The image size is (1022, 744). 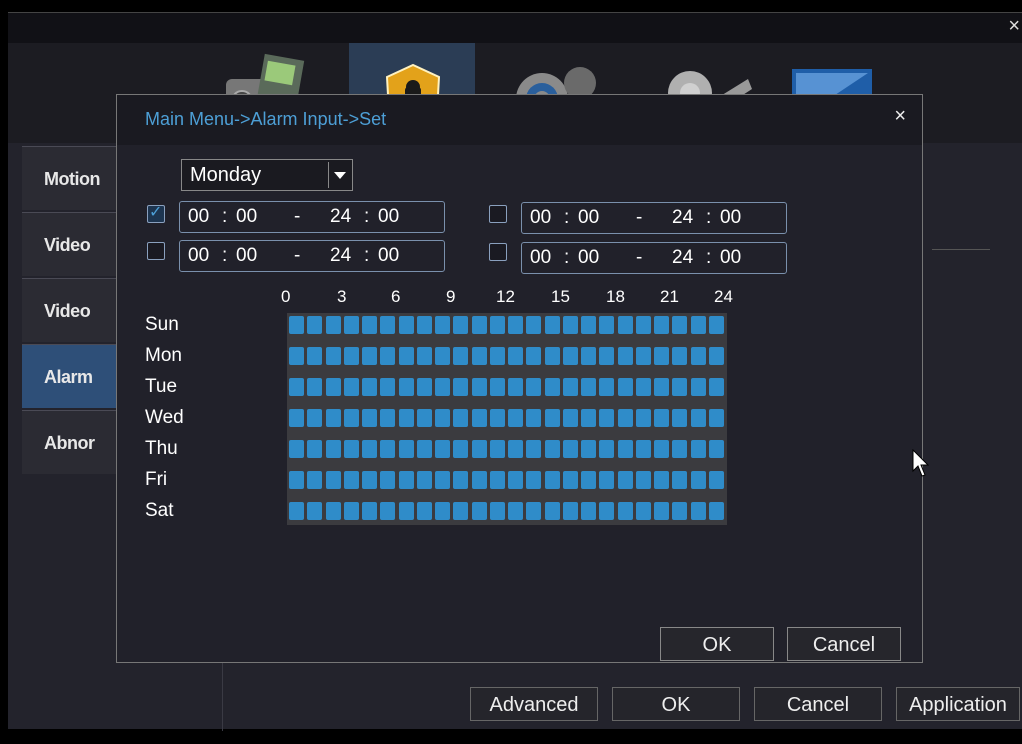 What do you see at coordinates (676, 704) in the screenshot?
I see `ok-button: OK` at bounding box center [676, 704].